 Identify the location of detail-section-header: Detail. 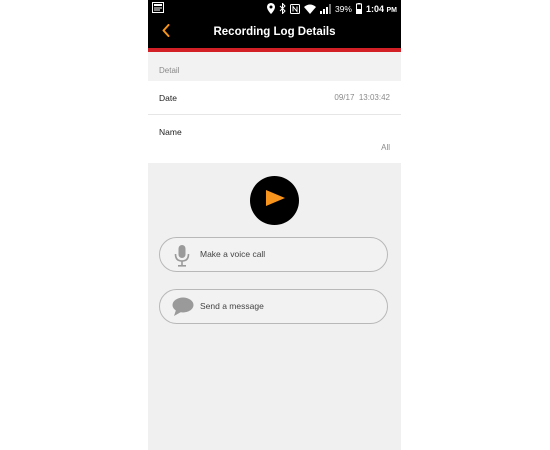
(274, 66).